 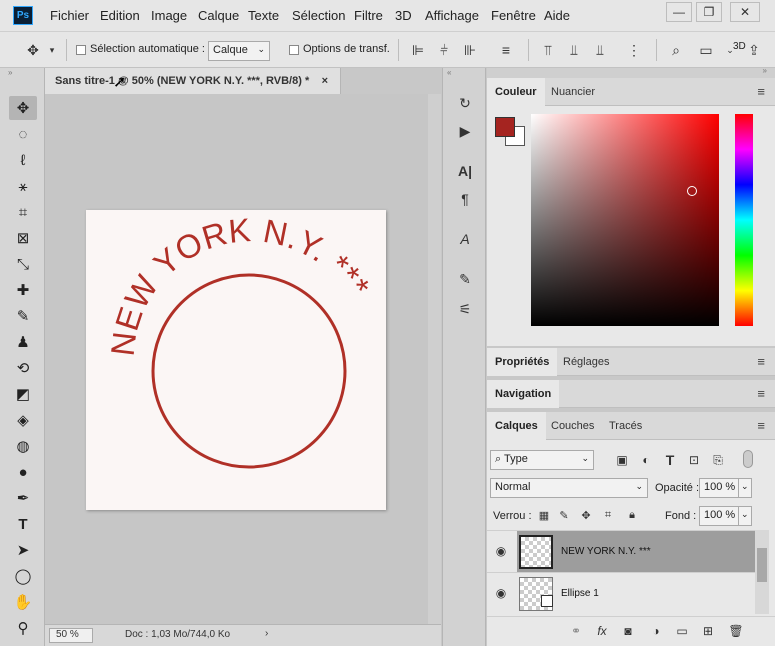 I want to click on brush-settings-icon: ✎, so click(x=465, y=279).